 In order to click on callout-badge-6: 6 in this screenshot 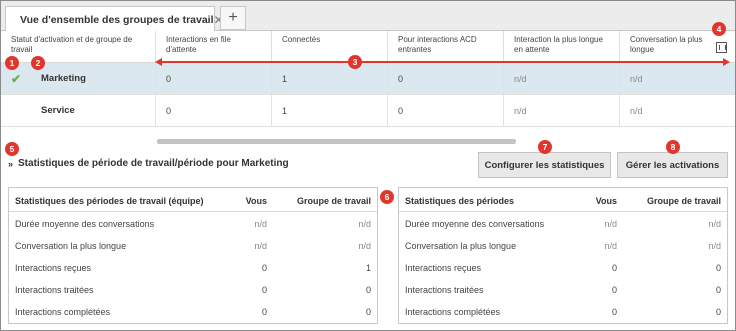, I will do `click(387, 197)`.